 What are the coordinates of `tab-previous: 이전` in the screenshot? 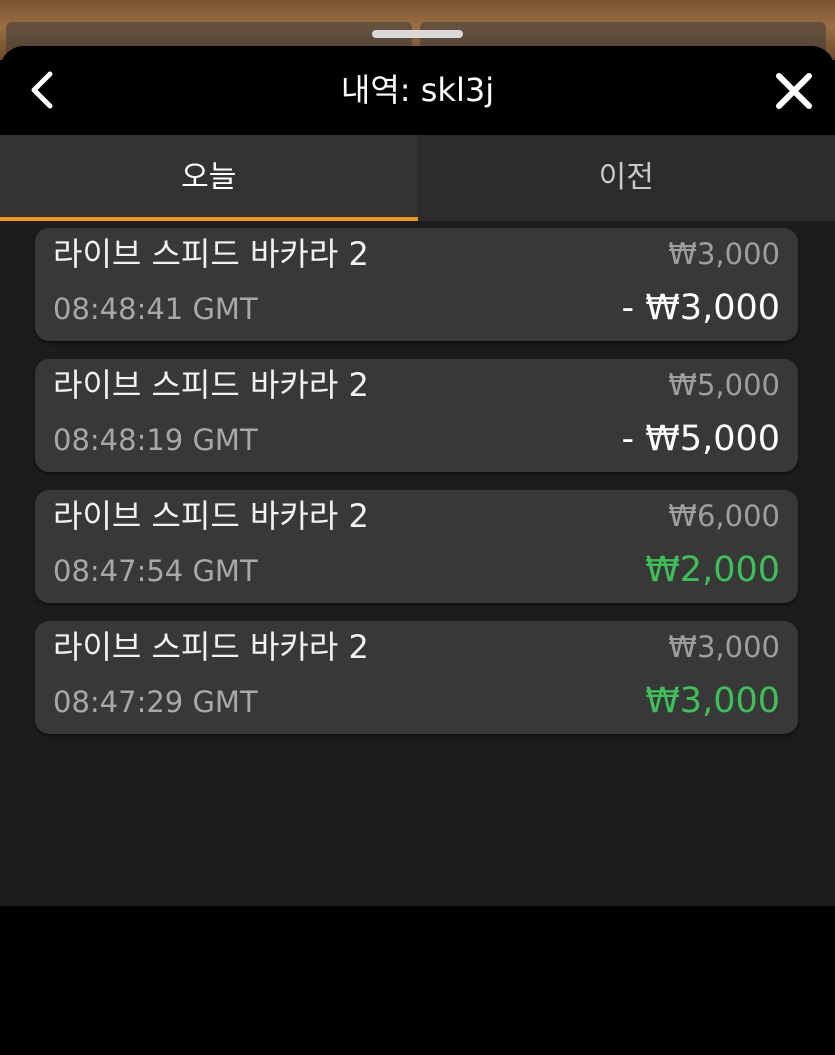 It's located at (626, 178).